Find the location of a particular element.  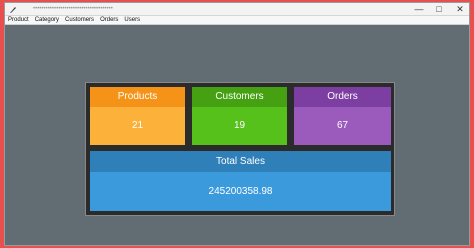

products-card: Products 21 is located at coordinates (137, 116).